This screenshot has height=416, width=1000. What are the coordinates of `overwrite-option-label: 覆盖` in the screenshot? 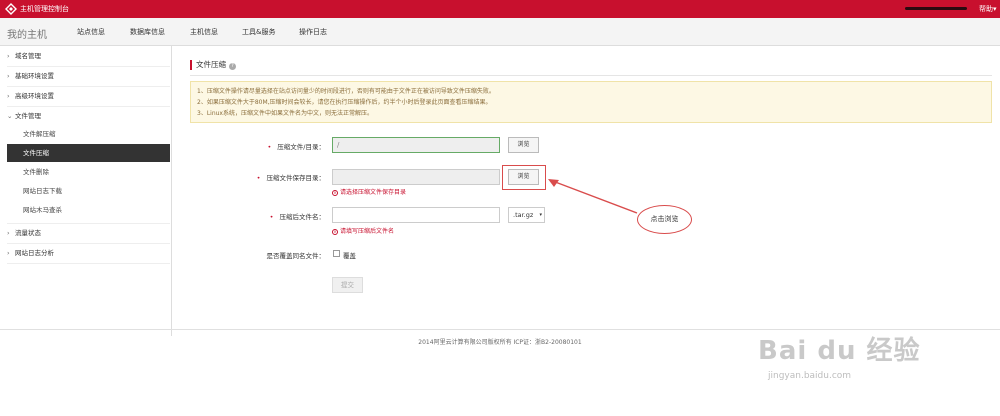 It's located at (349, 256).